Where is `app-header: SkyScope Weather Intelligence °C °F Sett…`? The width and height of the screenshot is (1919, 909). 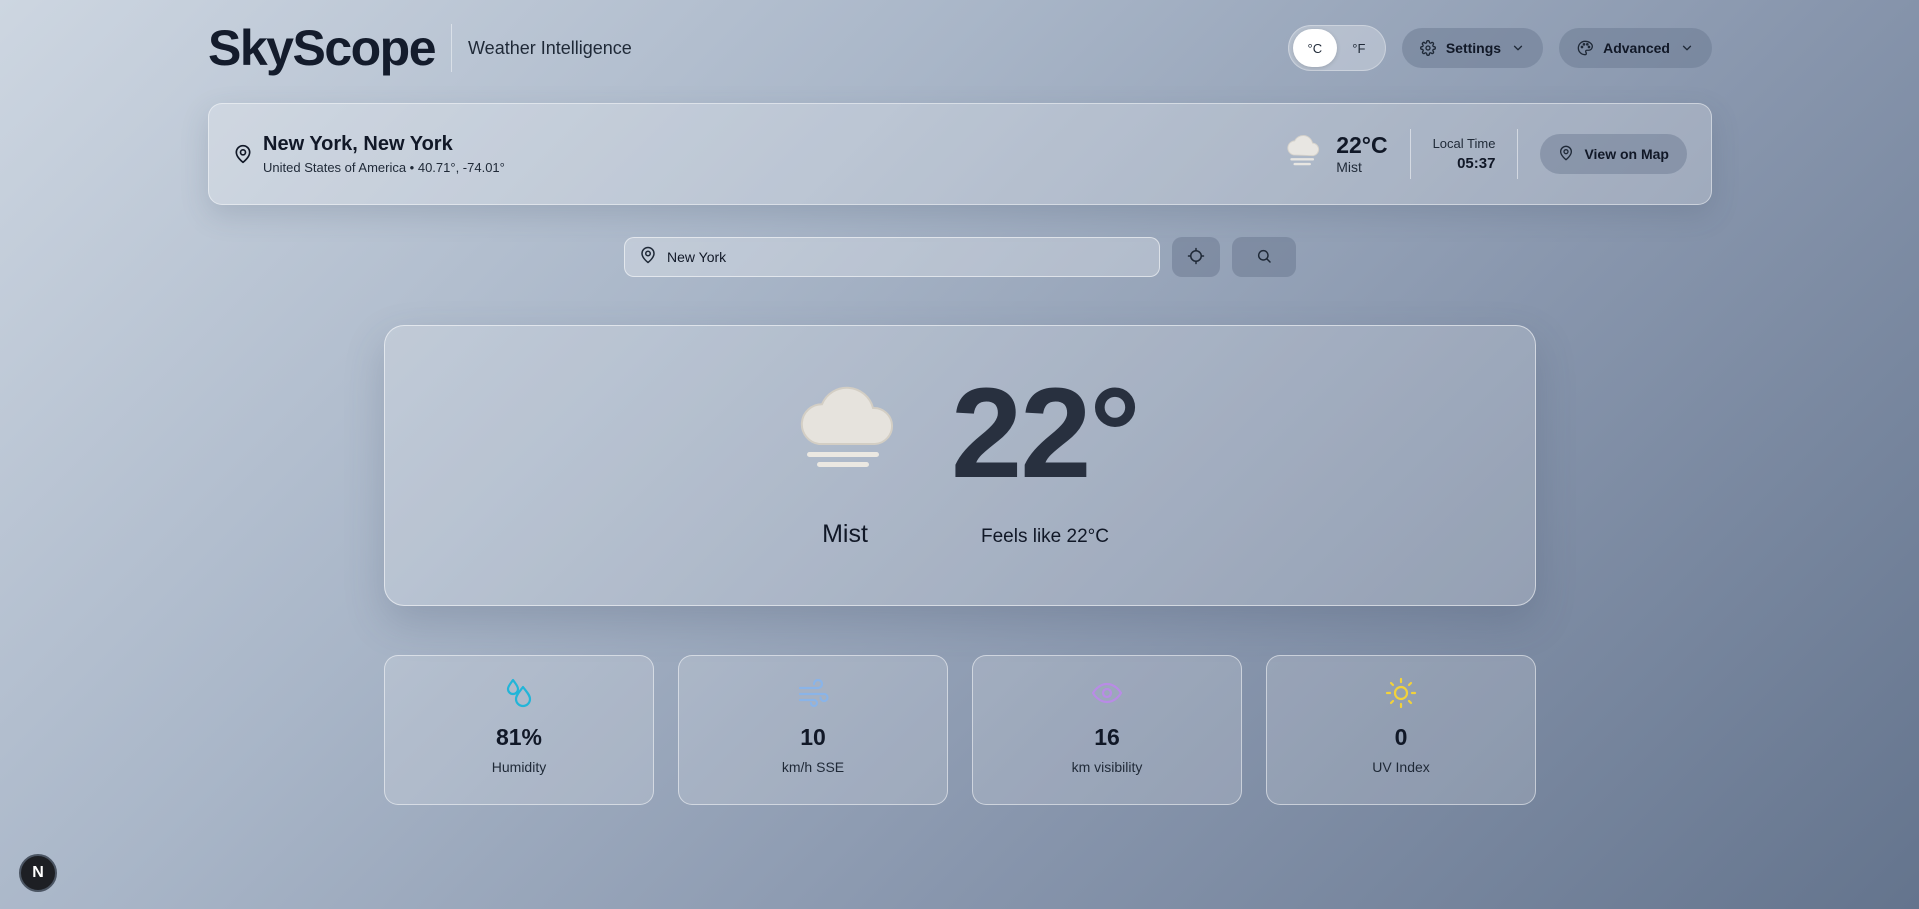 app-header: SkyScope Weather Intelligence °C °F Sett… is located at coordinates (960, 48).